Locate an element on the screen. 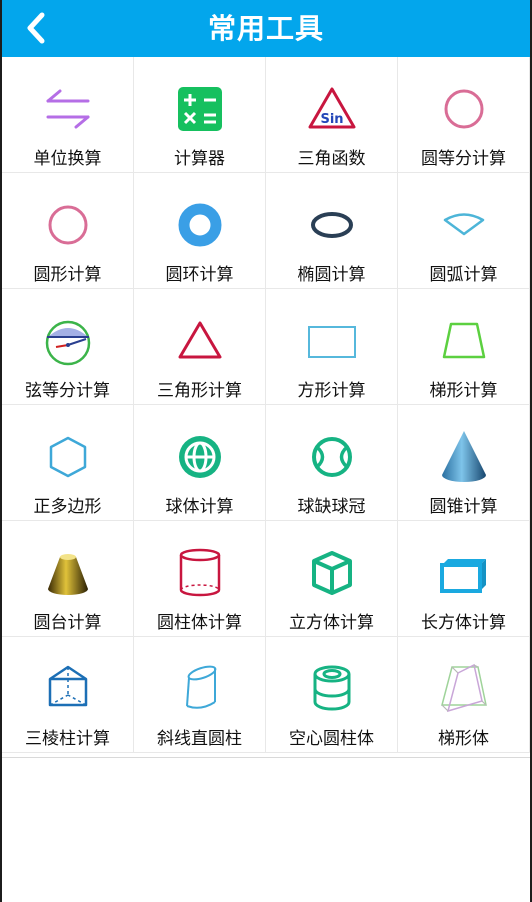 This screenshot has height=902, width=532. tool-label: 斜线直圆柱 is located at coordinates (199, 739).